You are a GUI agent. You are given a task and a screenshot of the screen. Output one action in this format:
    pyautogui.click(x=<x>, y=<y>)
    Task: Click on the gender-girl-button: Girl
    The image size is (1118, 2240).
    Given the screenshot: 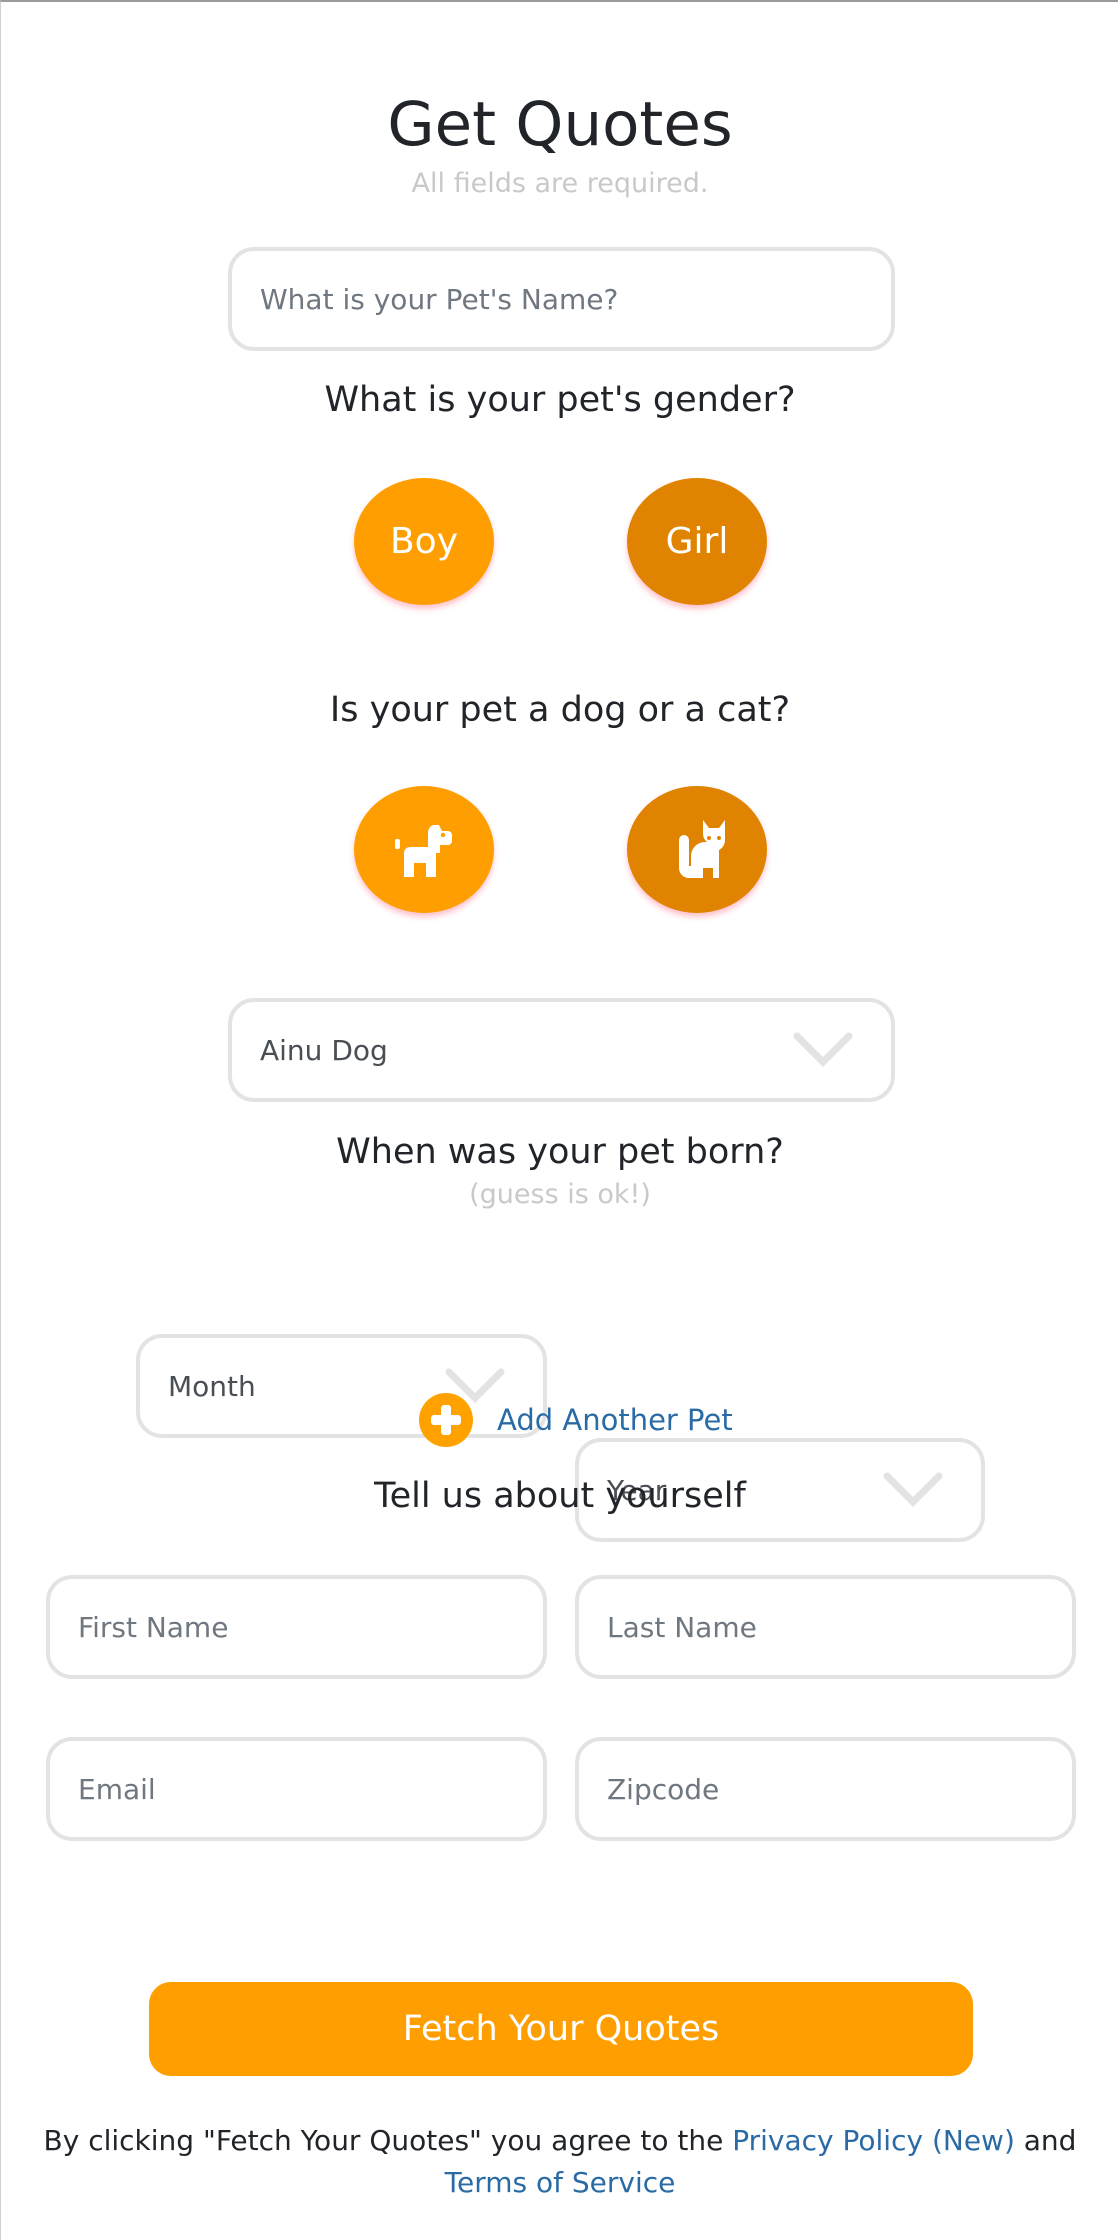 What is the action you would take?
    pyautogui.click(x=697, y=541)
    